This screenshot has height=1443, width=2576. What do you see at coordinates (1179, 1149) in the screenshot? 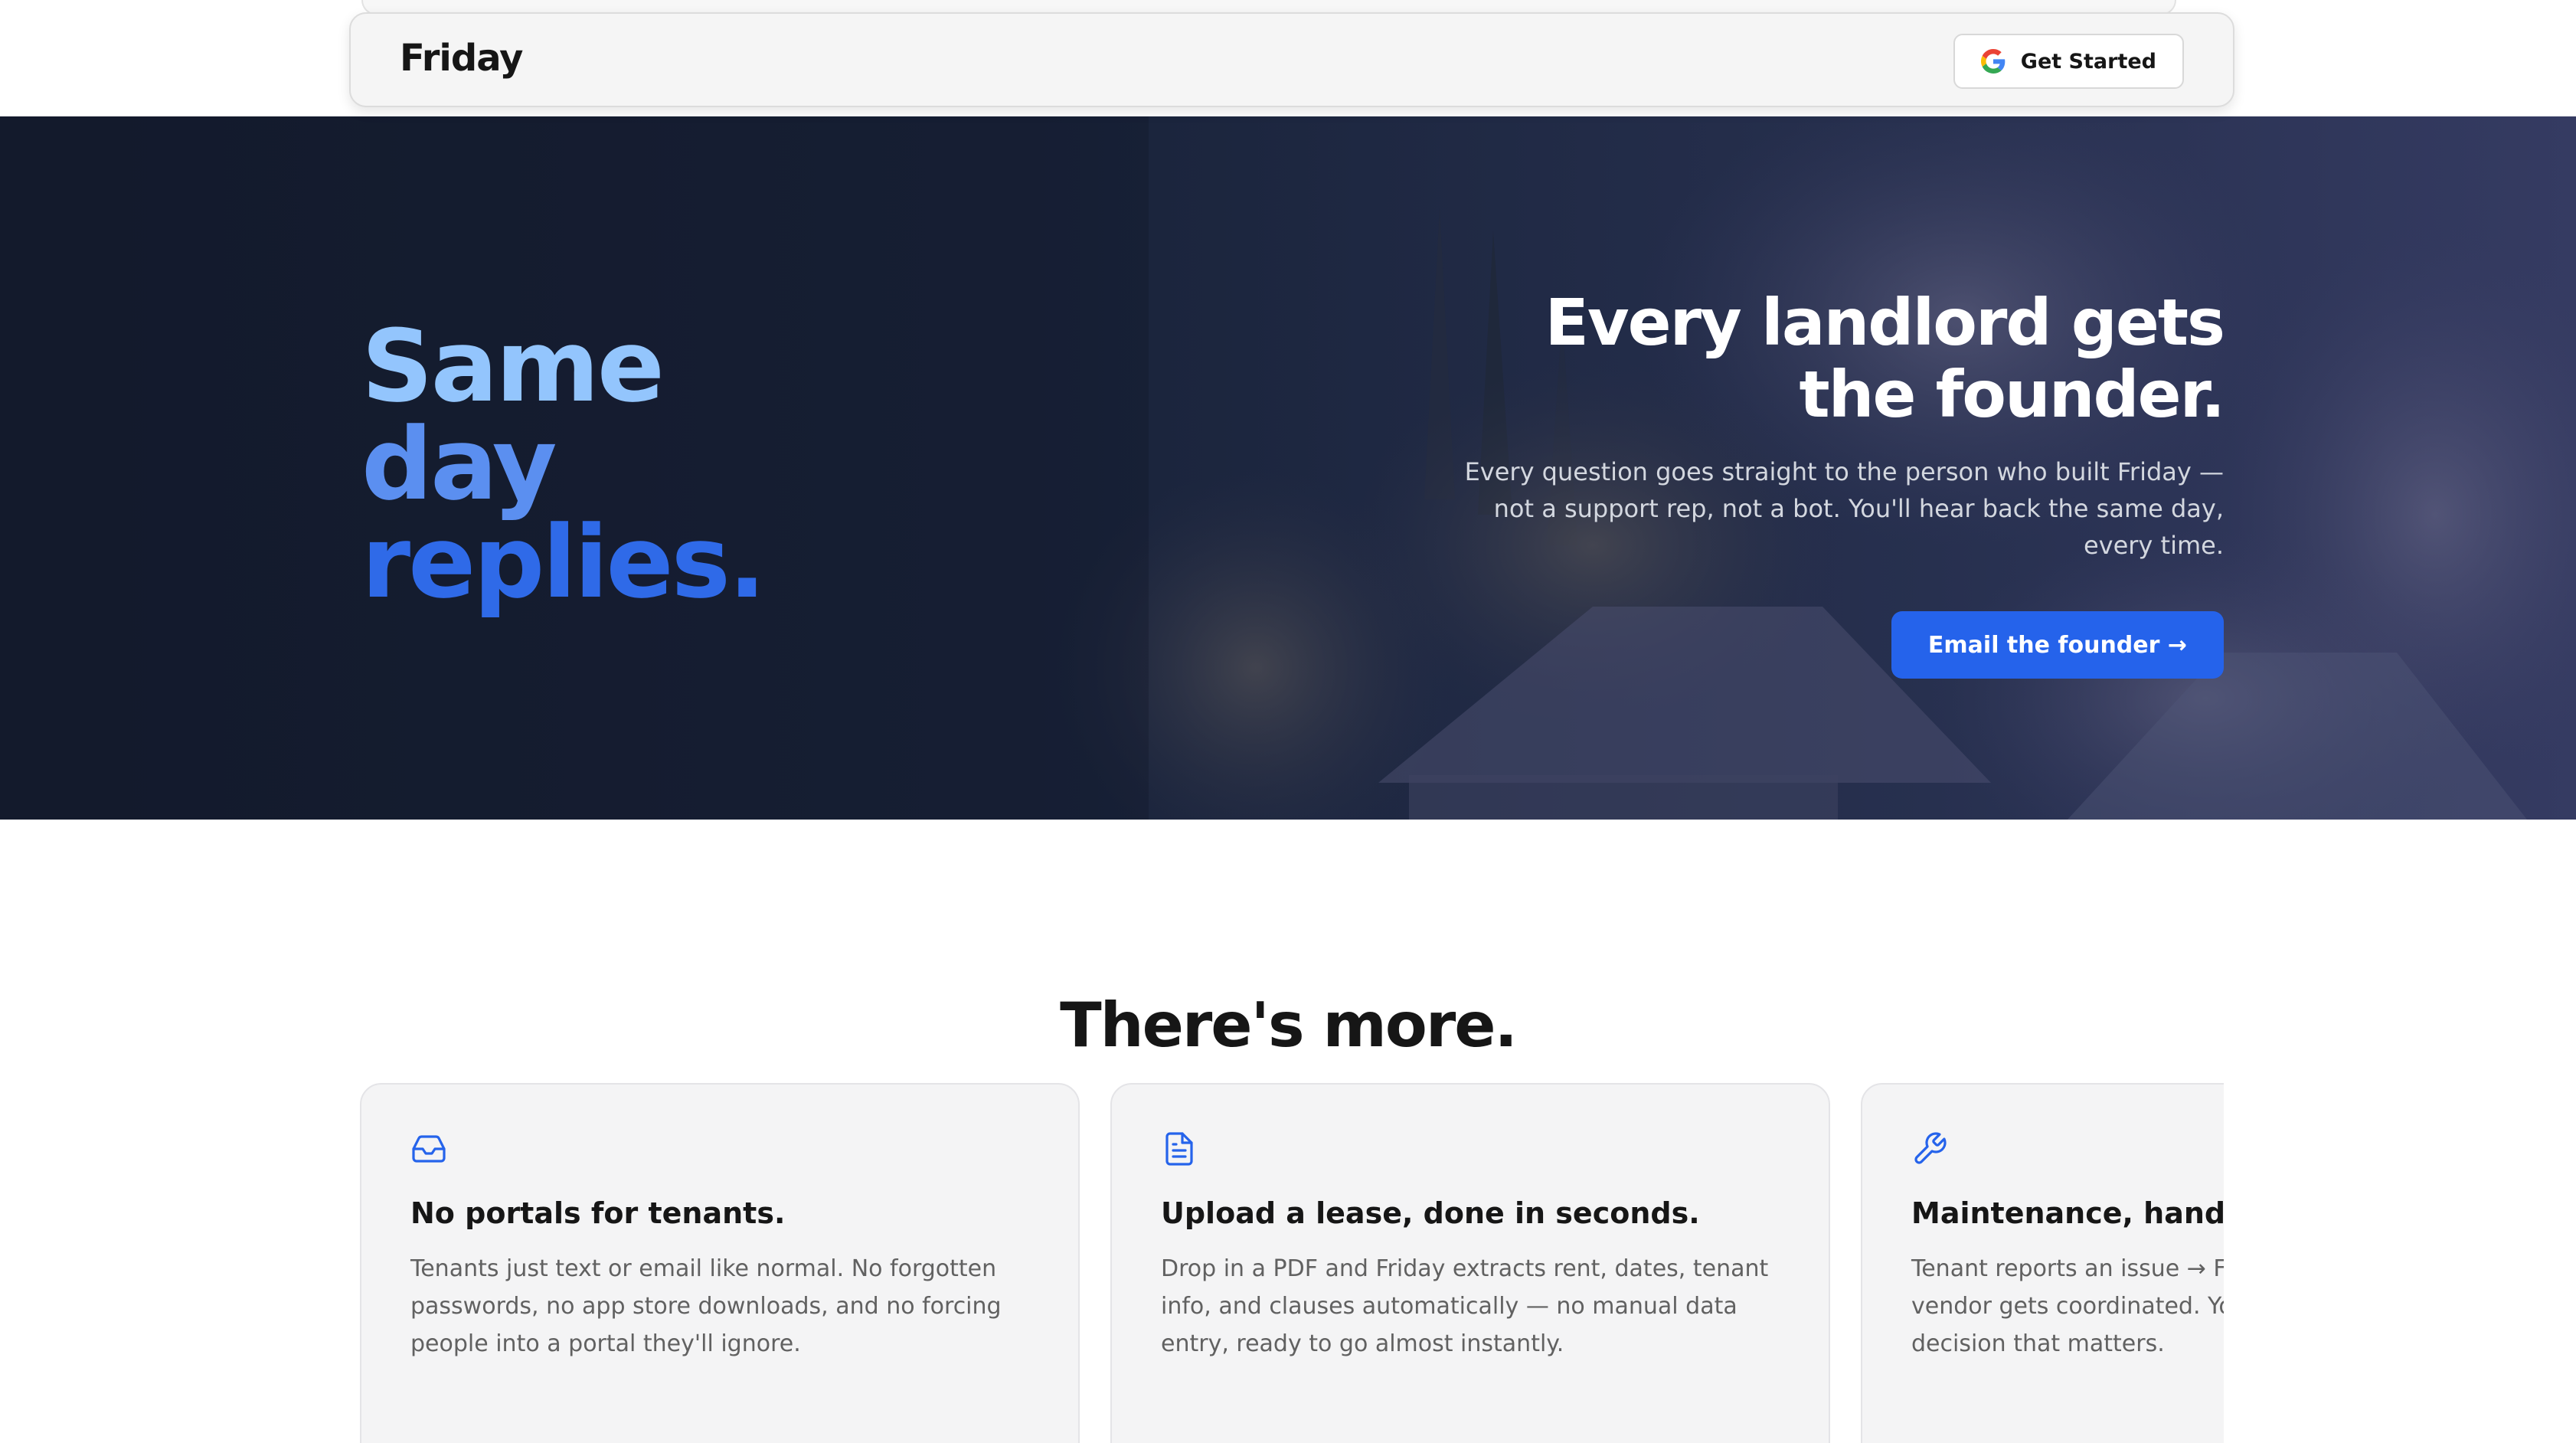
I see `document-icon` at bounding box center [1179, 1149].